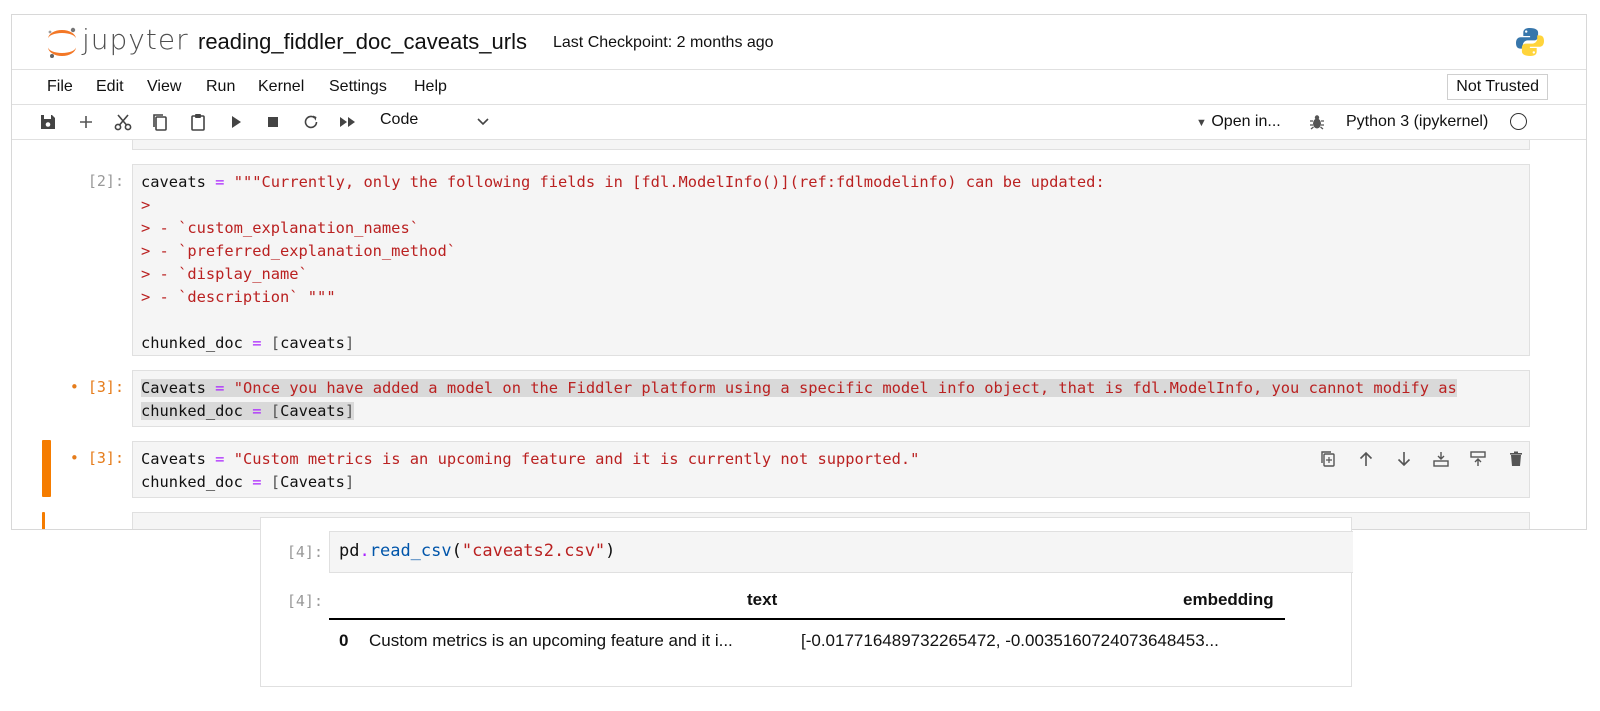  Describe the element at coordinates (430, 87) in the screenshot. I see `menu-help: Help` at that location.